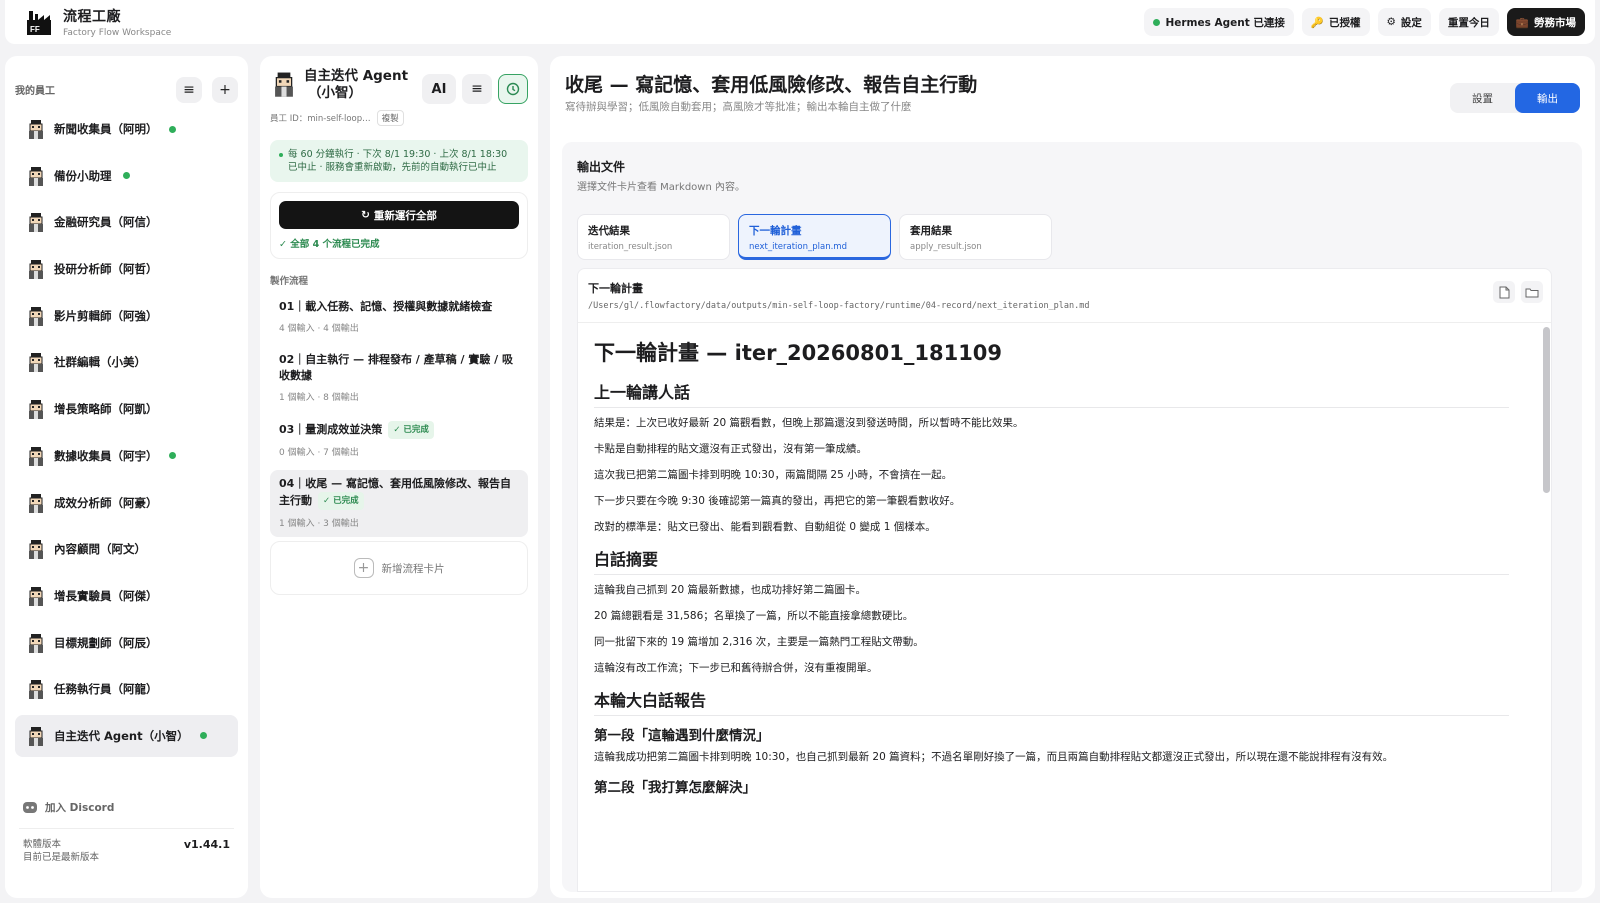 The width and height of the screenshot is (1600, 903). Describe the element at coordinates (1051, 701) in the screenshot. I see `markdown-h2: 本輪大白話報告` at that location.